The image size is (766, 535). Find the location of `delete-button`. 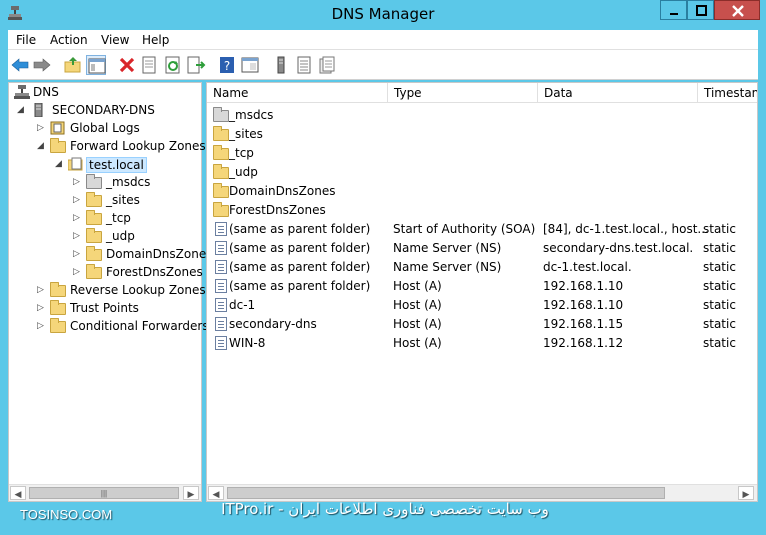

delete-button is located at coordinates (127, 65).